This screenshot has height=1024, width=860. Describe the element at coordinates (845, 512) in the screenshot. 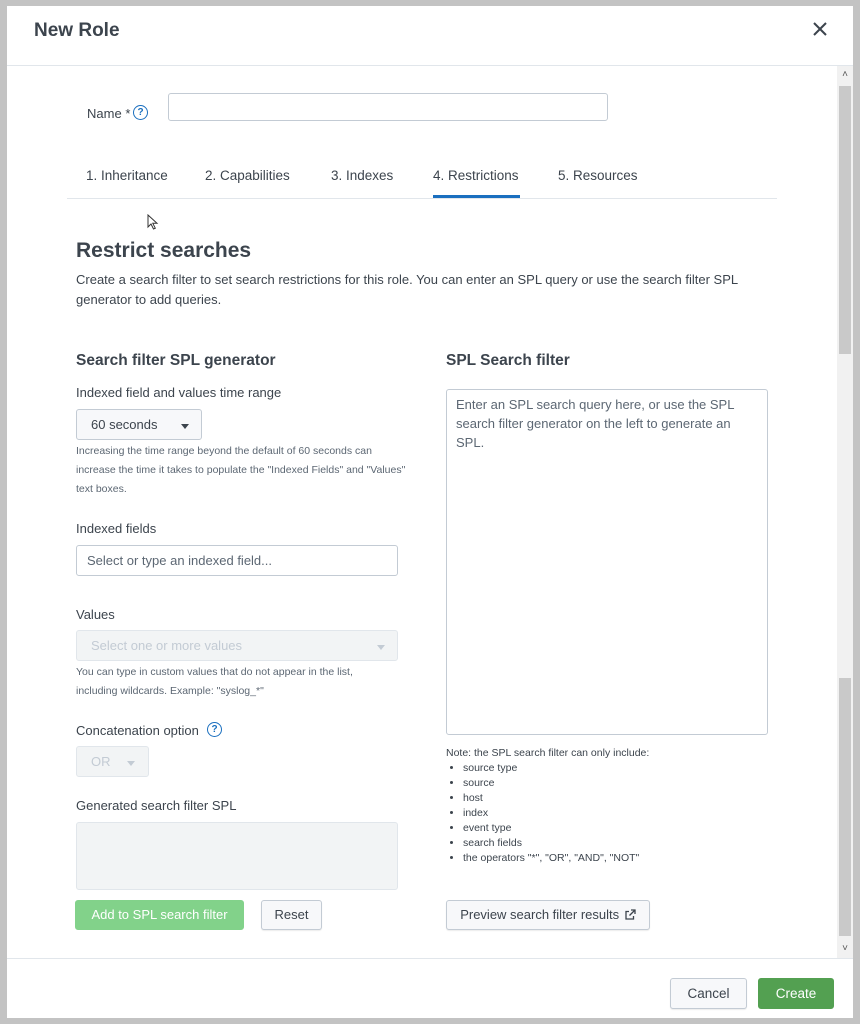

I see `vertical-scrollbar: ˄ ˅` at that location.